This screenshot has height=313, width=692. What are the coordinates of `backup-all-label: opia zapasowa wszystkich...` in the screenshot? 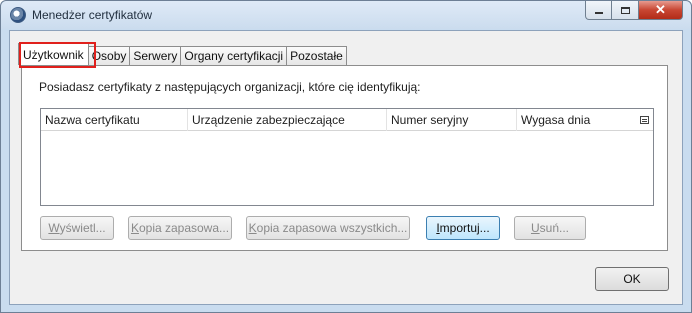 It's located at (332, 228).